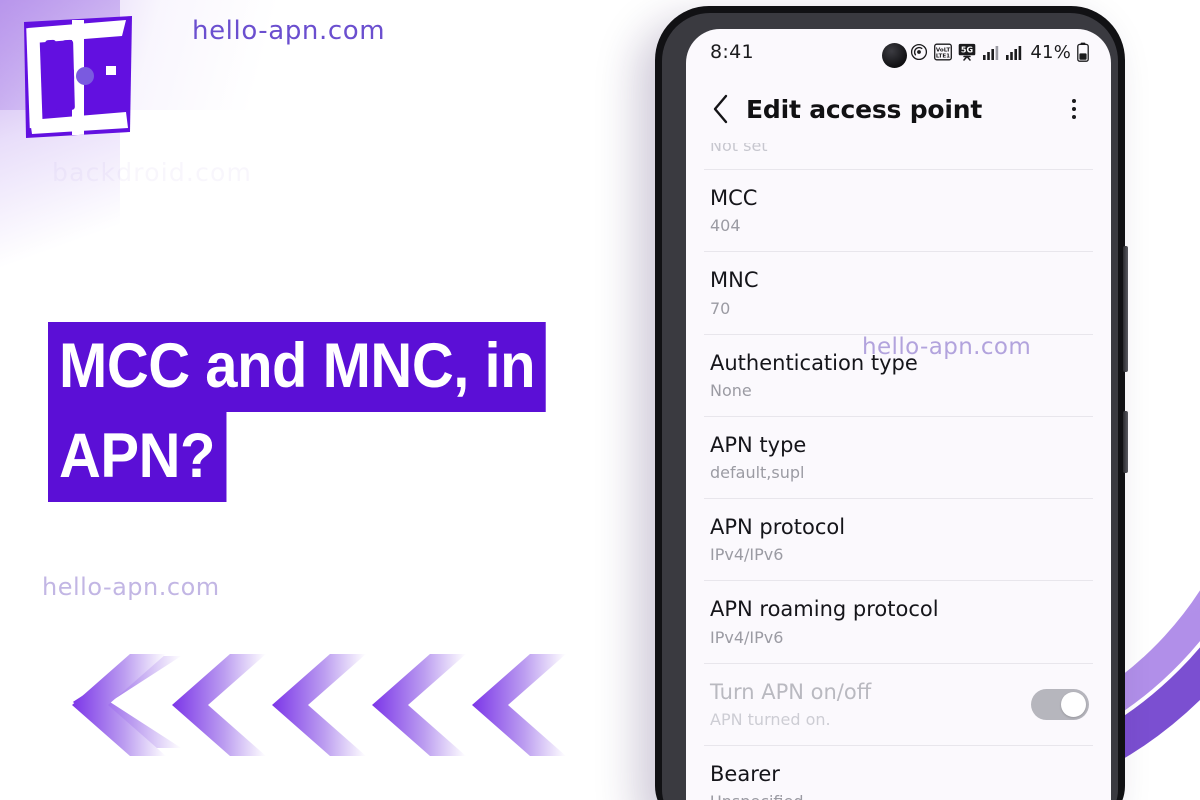 Image resolution: width=1200 pixels, height=800 pixels. Describe the element at coordinates (725, 226) in the screenshot. I see `row-value: 404` at that location.